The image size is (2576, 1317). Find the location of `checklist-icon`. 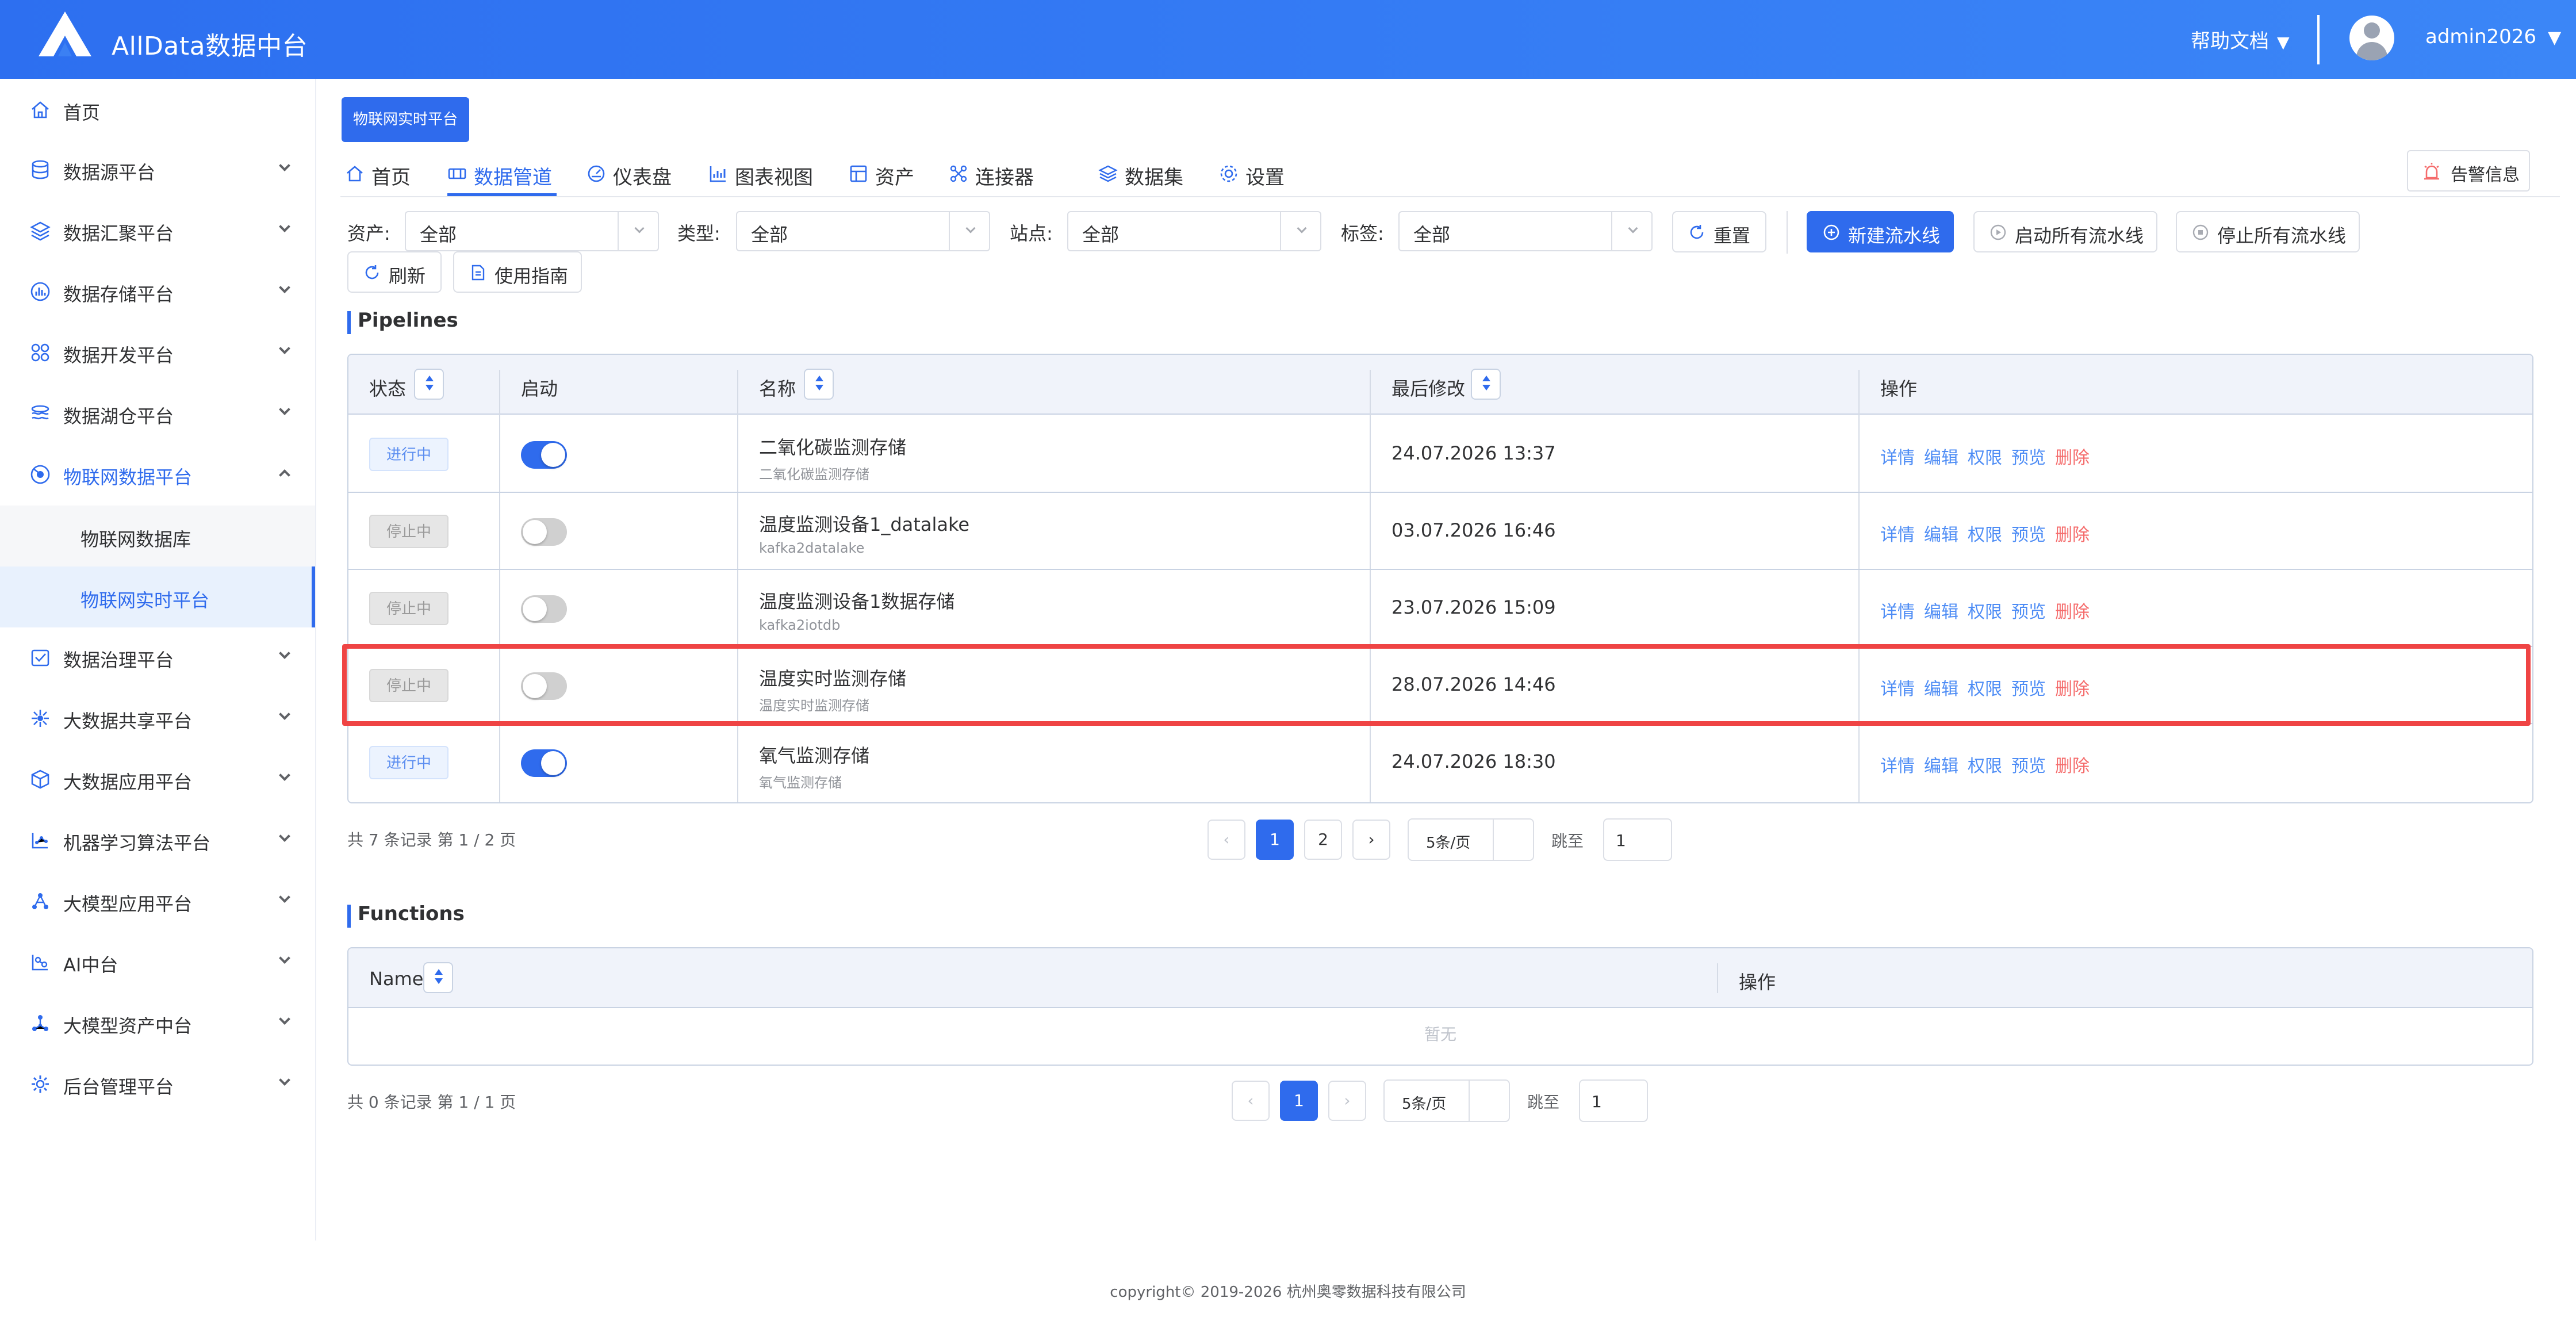

checklist-icon is located at coordinates (40, 658).